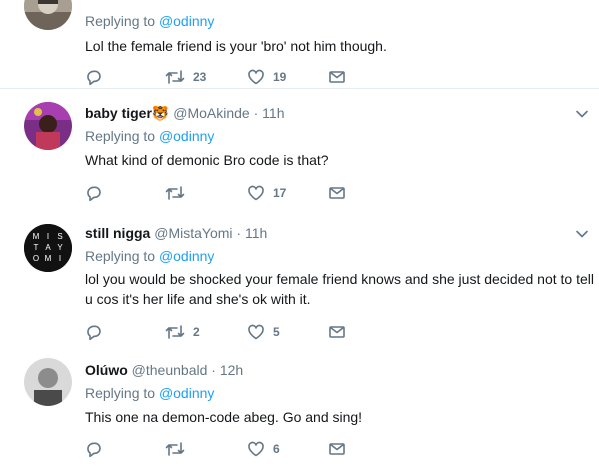 This screenshot has height=475, width=599. What do you see at coordinates (211, 113) in the screenshot?
I see `user-handle: @MoAkinde` at bounding box center [211, 113].